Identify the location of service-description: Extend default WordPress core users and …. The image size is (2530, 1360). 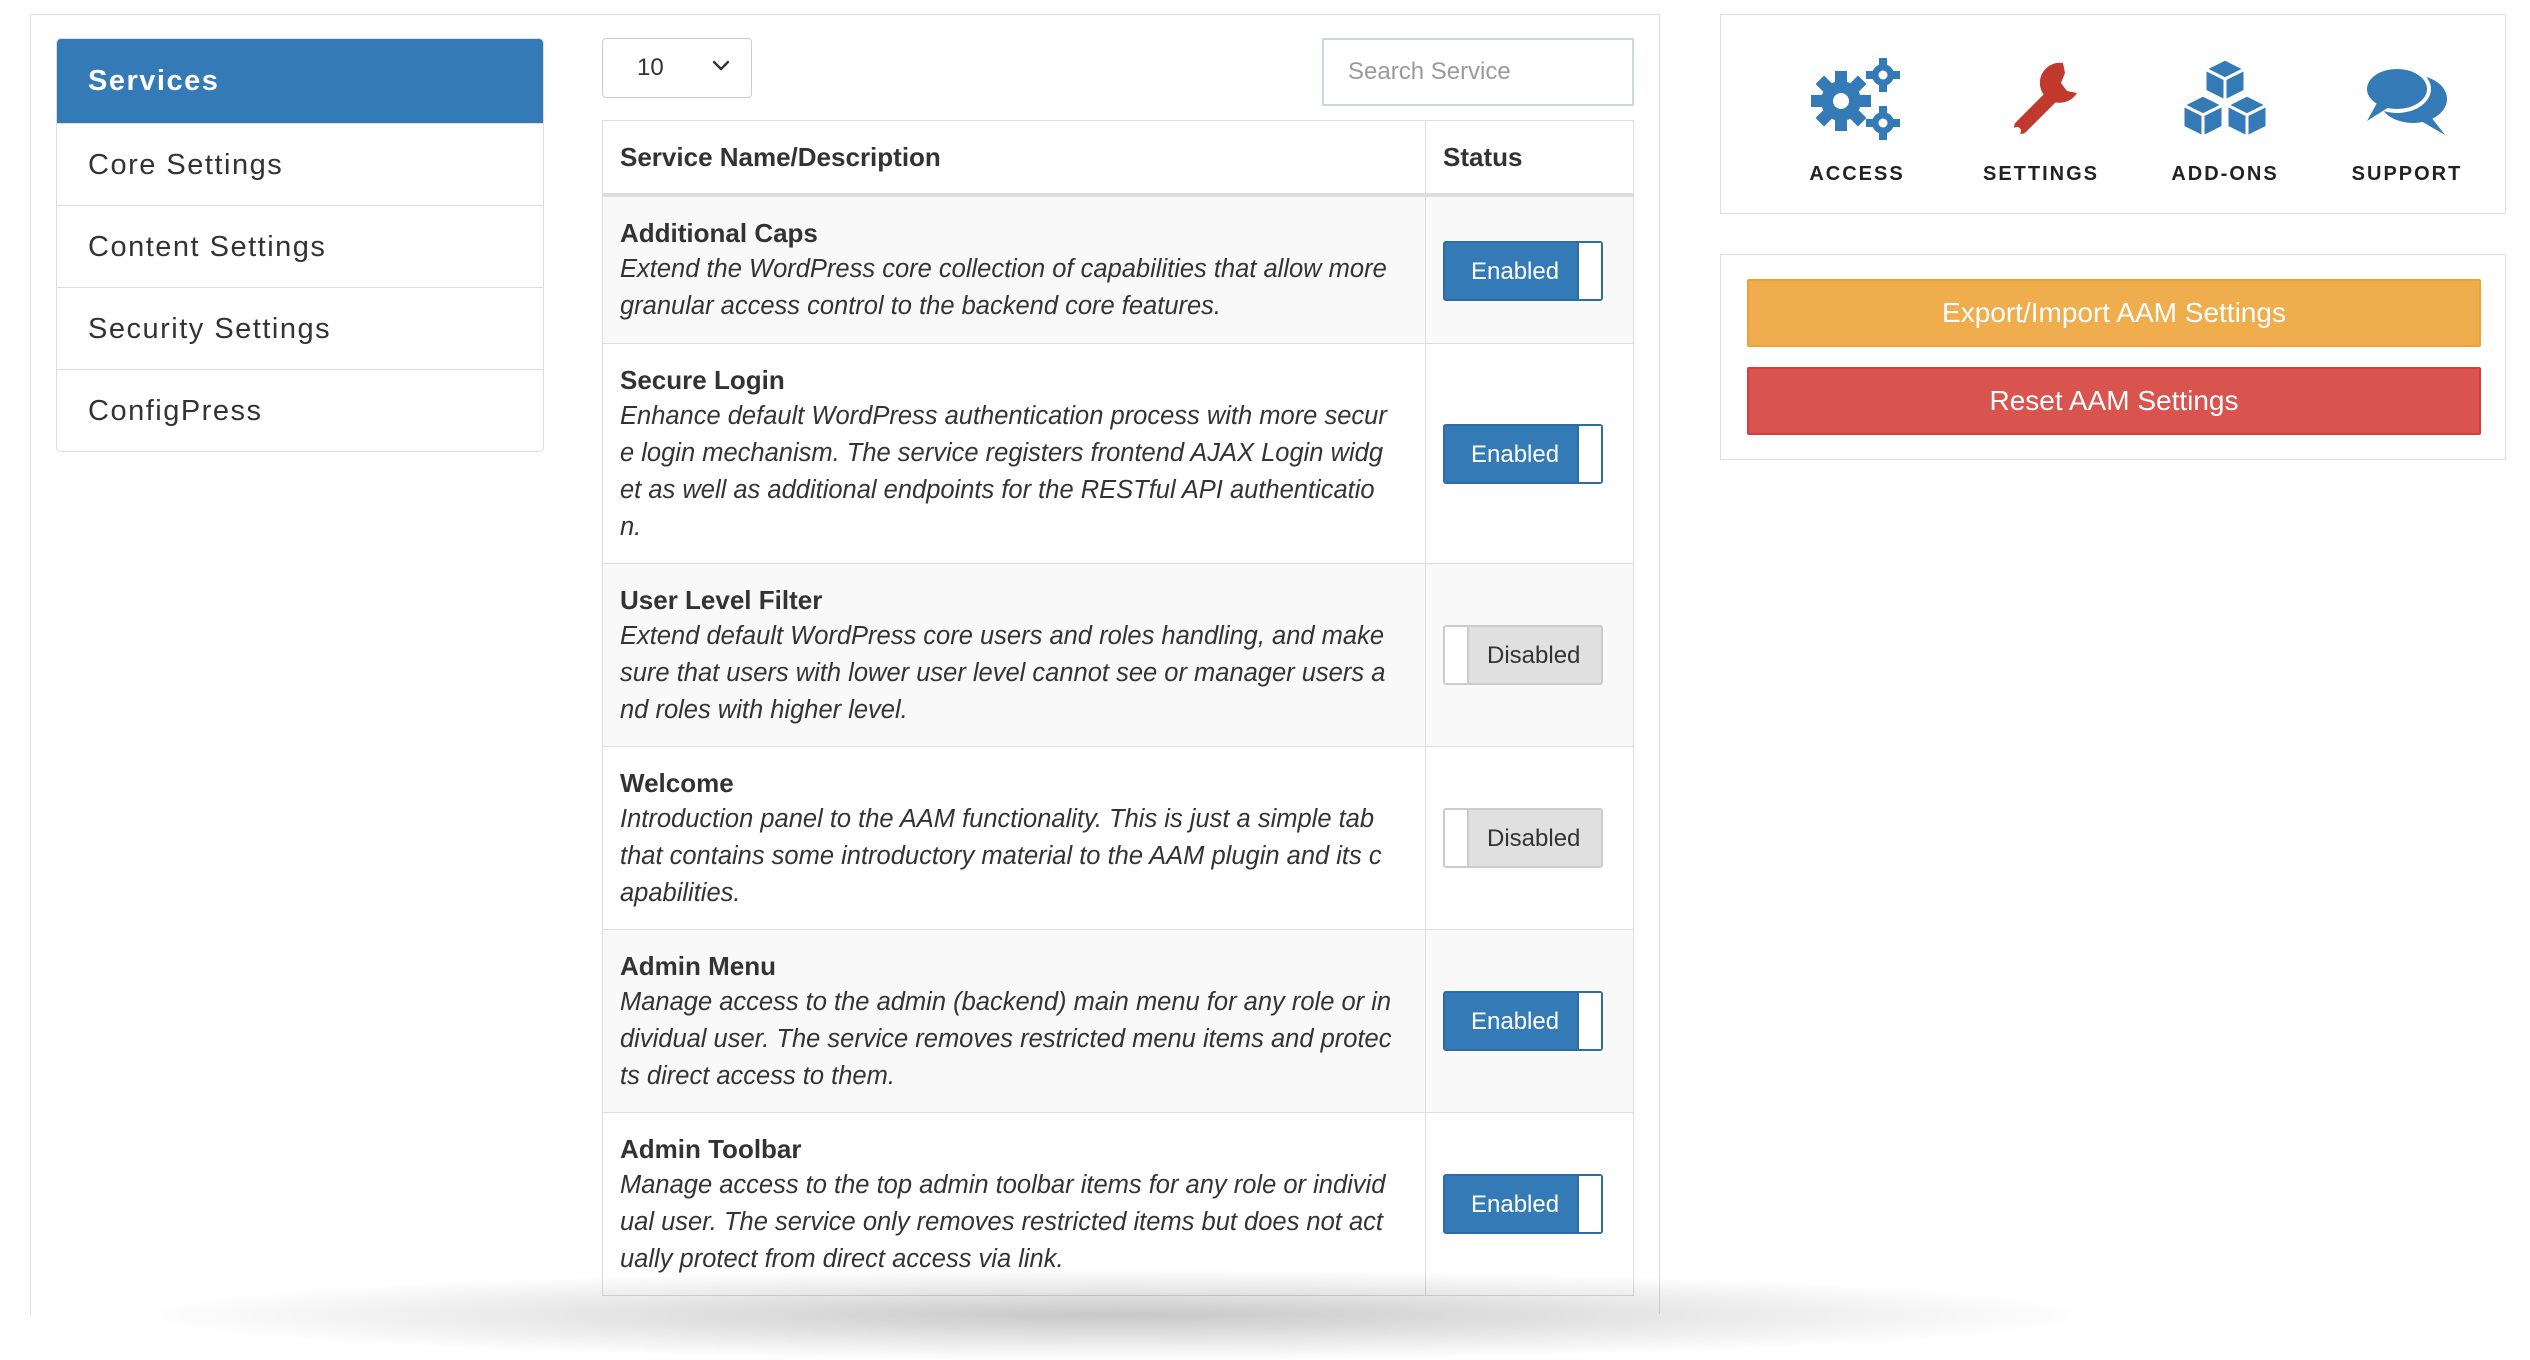
(1003, 673).